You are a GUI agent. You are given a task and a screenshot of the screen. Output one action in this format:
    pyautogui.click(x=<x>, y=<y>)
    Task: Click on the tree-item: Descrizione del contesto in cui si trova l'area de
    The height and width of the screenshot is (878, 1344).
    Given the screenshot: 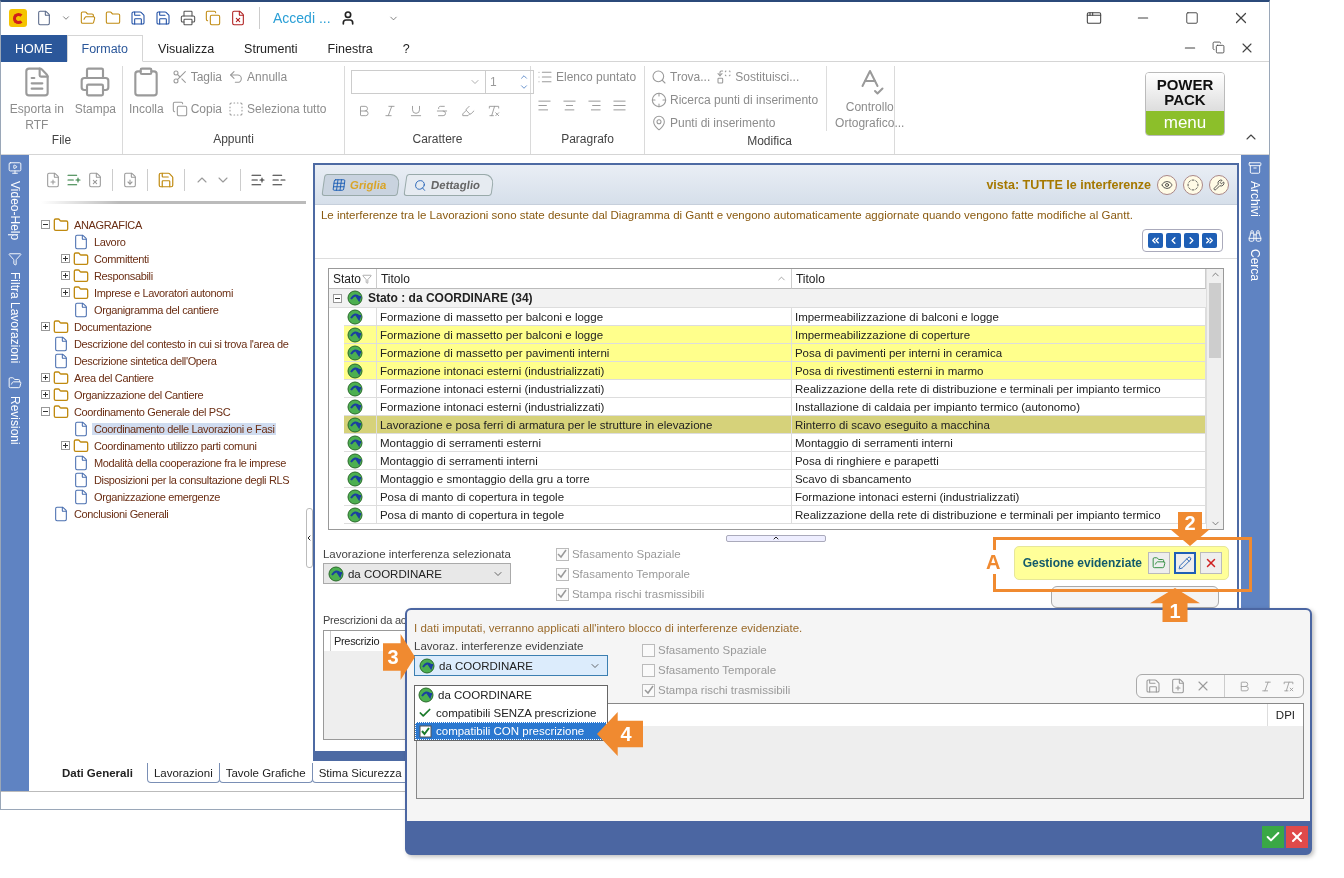 What is the action you would take?
    pyautogui.click(x=181, y=343)
    